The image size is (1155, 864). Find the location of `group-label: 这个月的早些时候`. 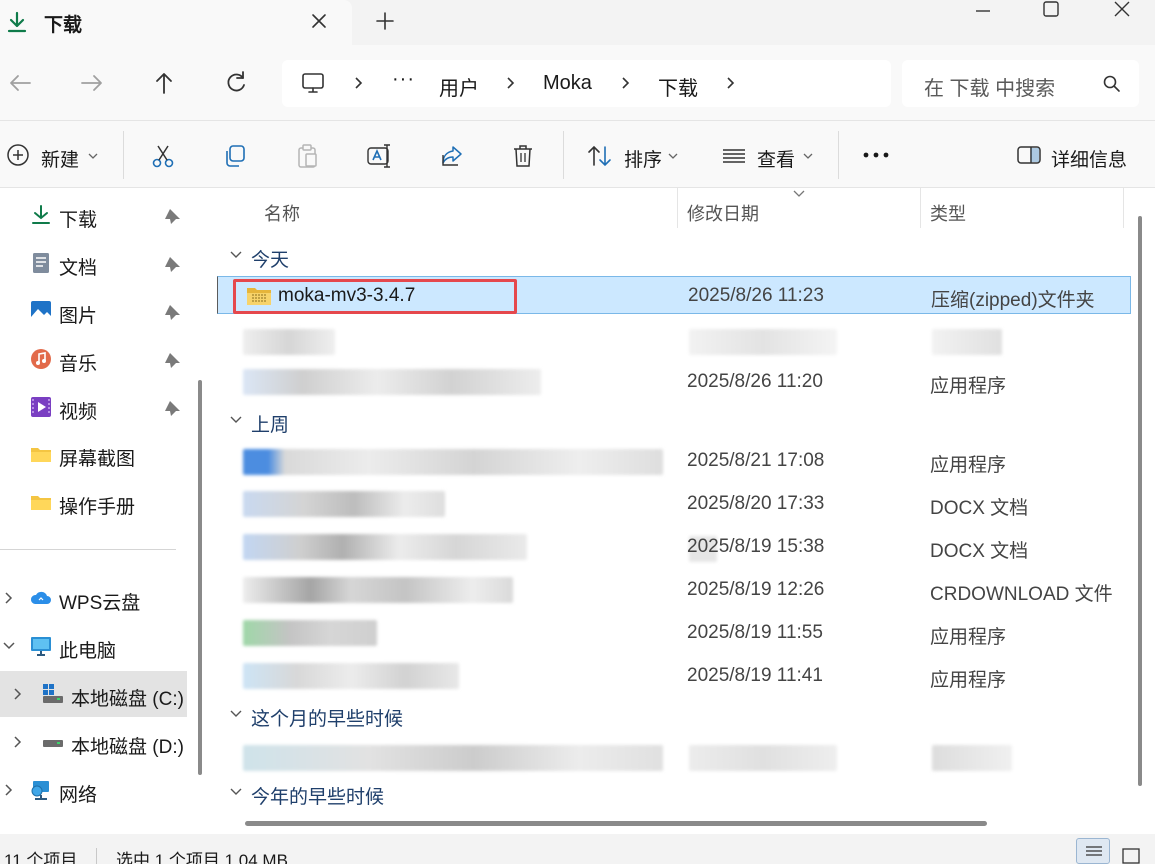

group-label: 这个月的早些时候 is located at coordinates (327, 719).